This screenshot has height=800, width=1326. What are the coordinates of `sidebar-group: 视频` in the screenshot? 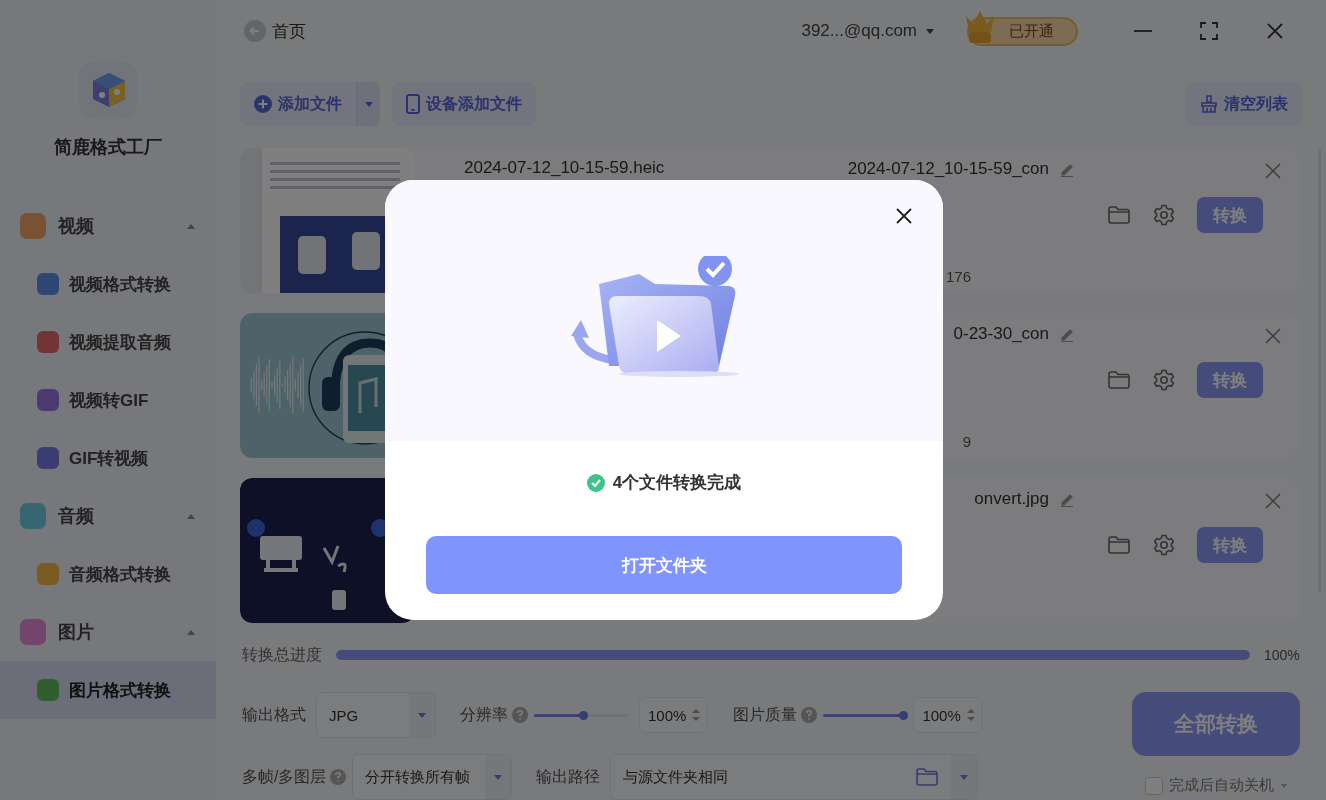 It's located at (108, 226).